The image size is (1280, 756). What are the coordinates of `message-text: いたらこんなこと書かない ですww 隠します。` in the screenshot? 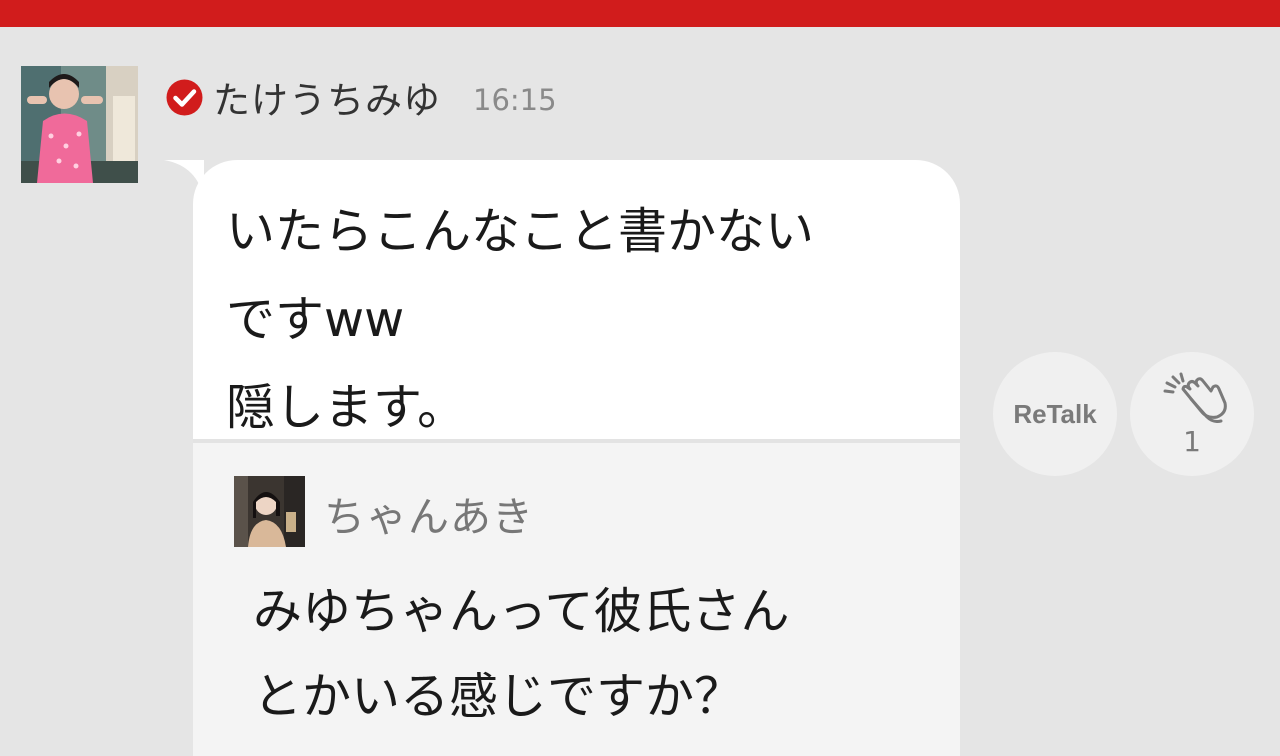 It's located at (520, 319).